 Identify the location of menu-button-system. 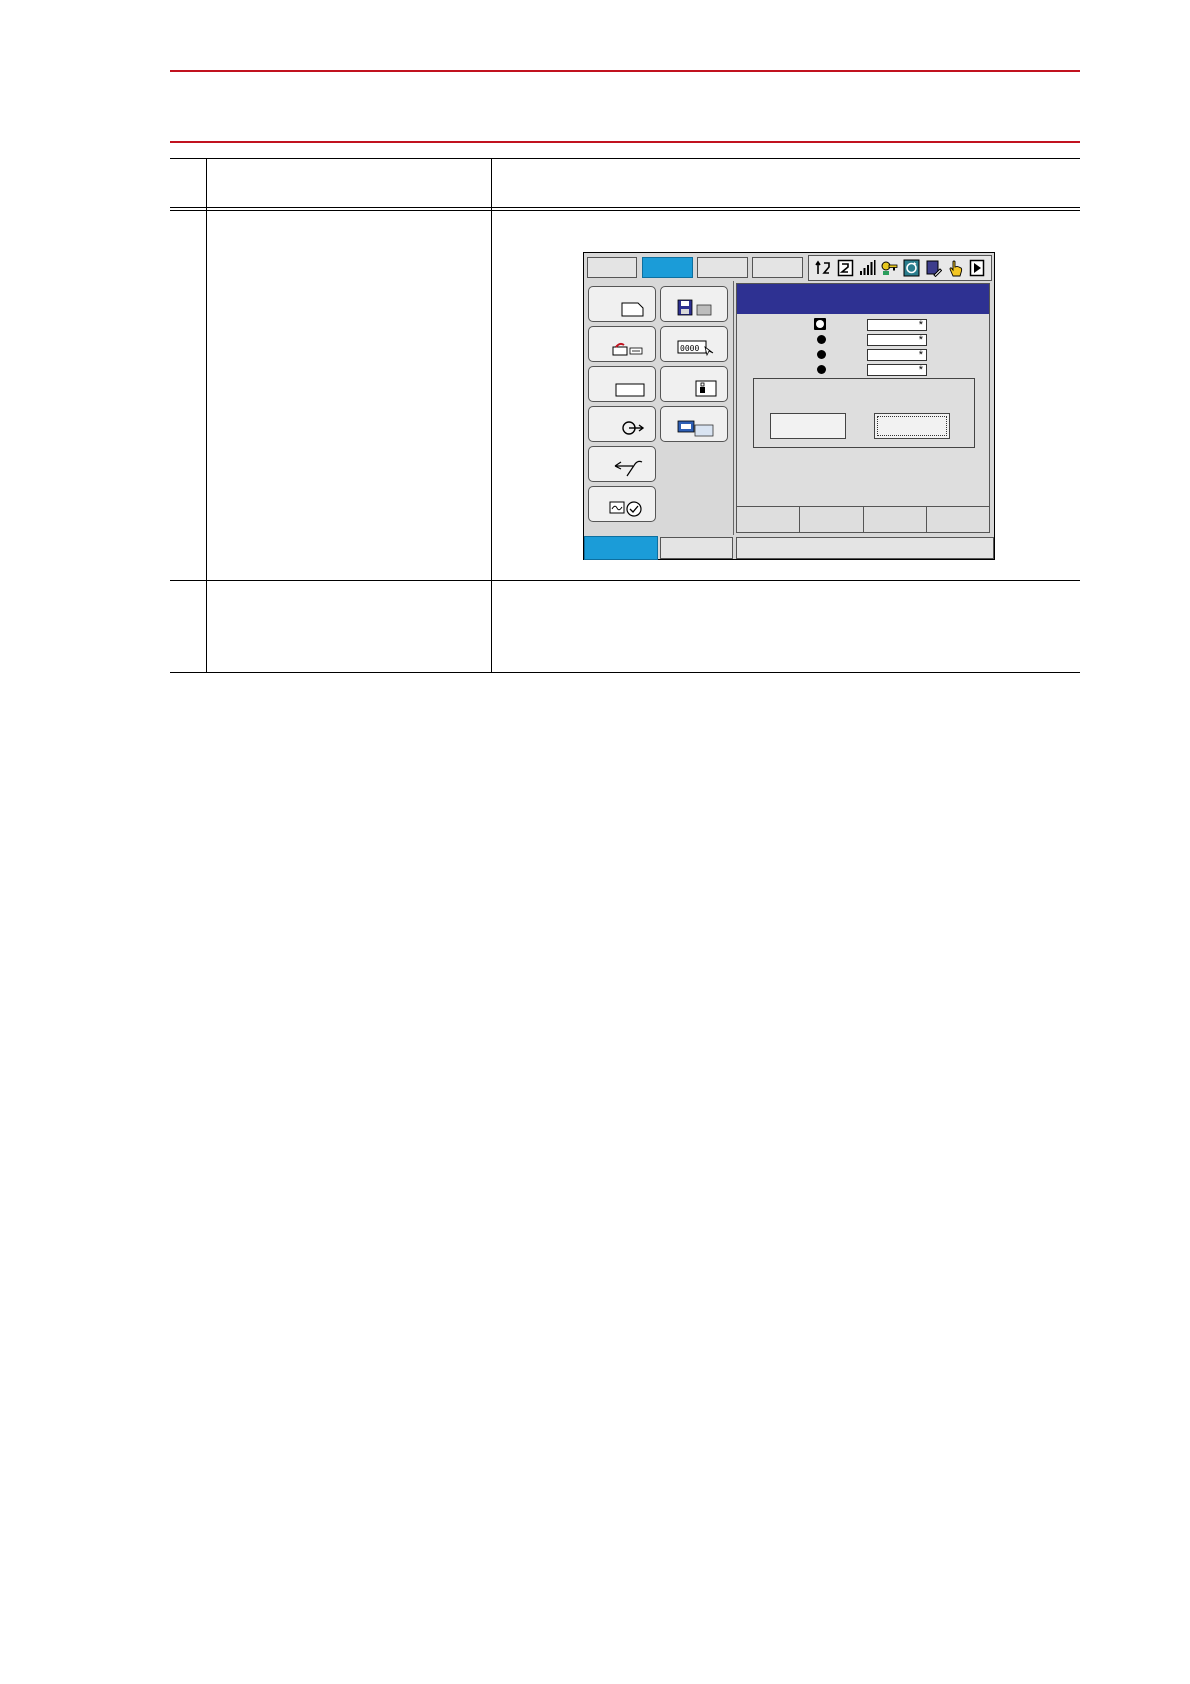
(694, 384).